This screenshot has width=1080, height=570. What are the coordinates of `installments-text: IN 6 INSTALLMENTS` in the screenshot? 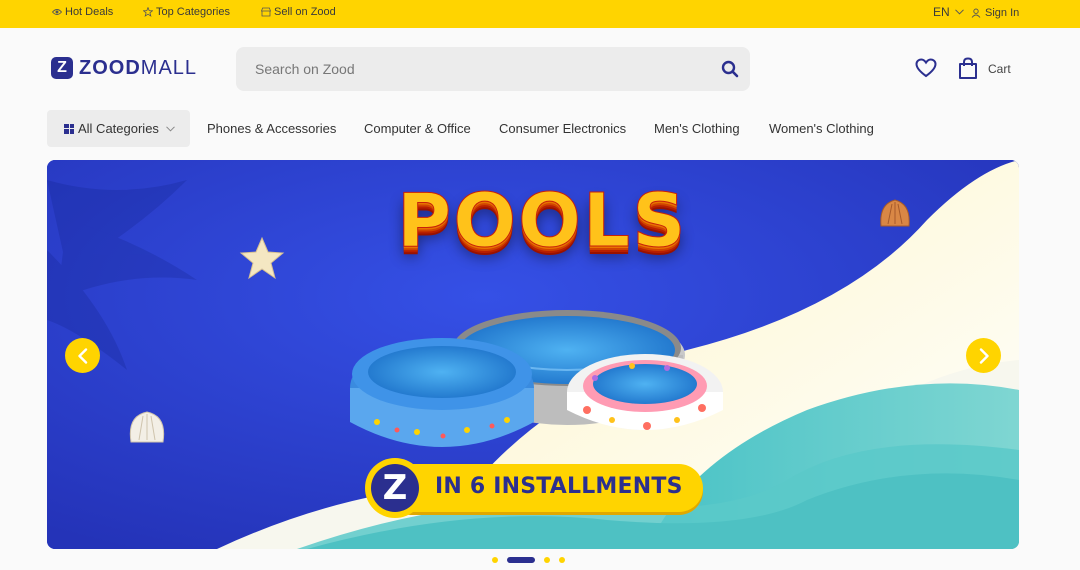 It's located at (559, 486).